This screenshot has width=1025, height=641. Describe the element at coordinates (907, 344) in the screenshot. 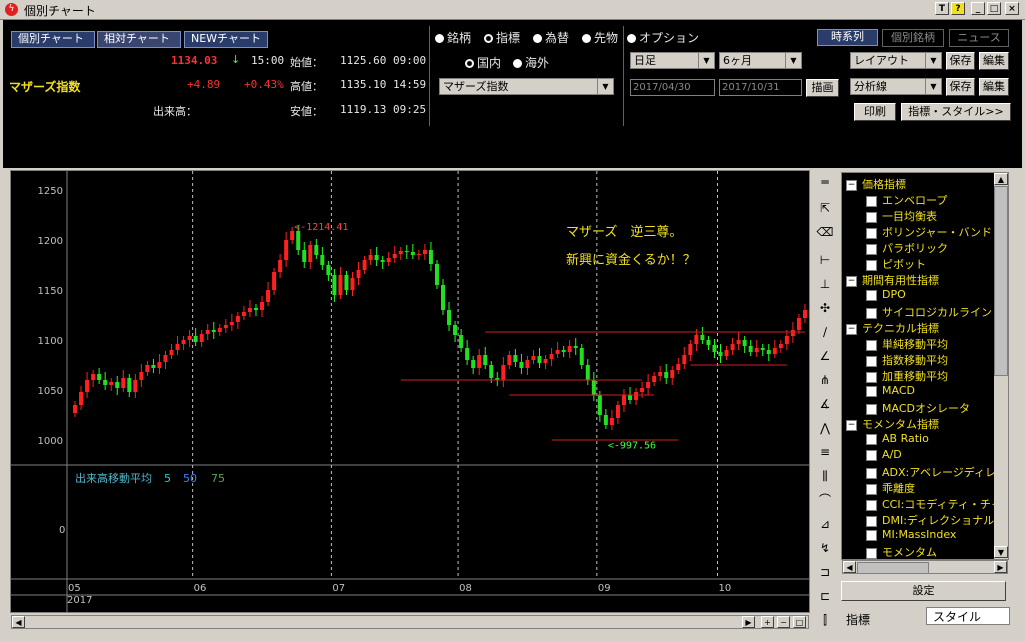

I see `tree-indicator-item: 単純移動平均` at that location.